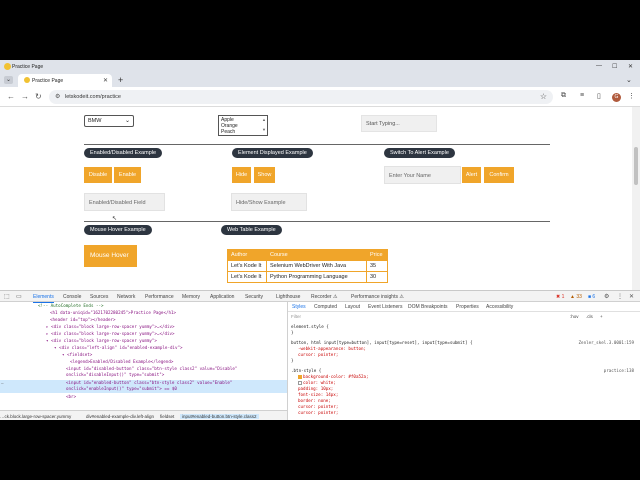  Describe the element at coordinates (619, 370) in the screenshot. I see `css-source-link: practice:138` at that location.